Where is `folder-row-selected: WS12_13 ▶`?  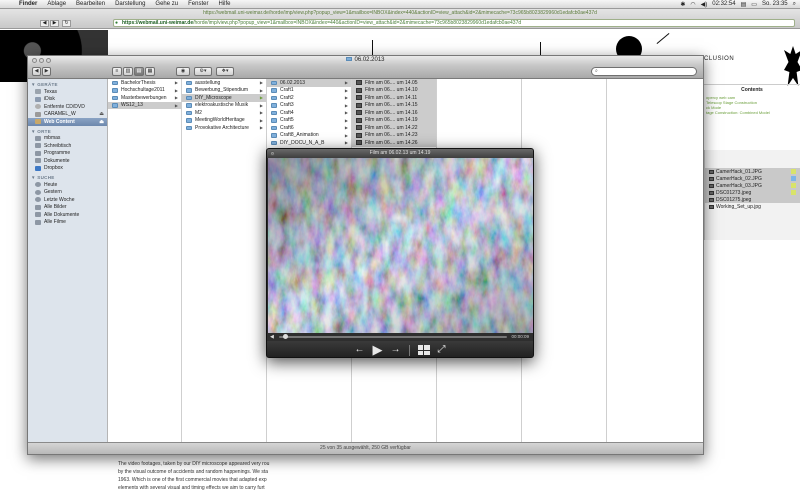 folder-row-selected: WS12_13 ▶ is located at coordinates (144, 105).